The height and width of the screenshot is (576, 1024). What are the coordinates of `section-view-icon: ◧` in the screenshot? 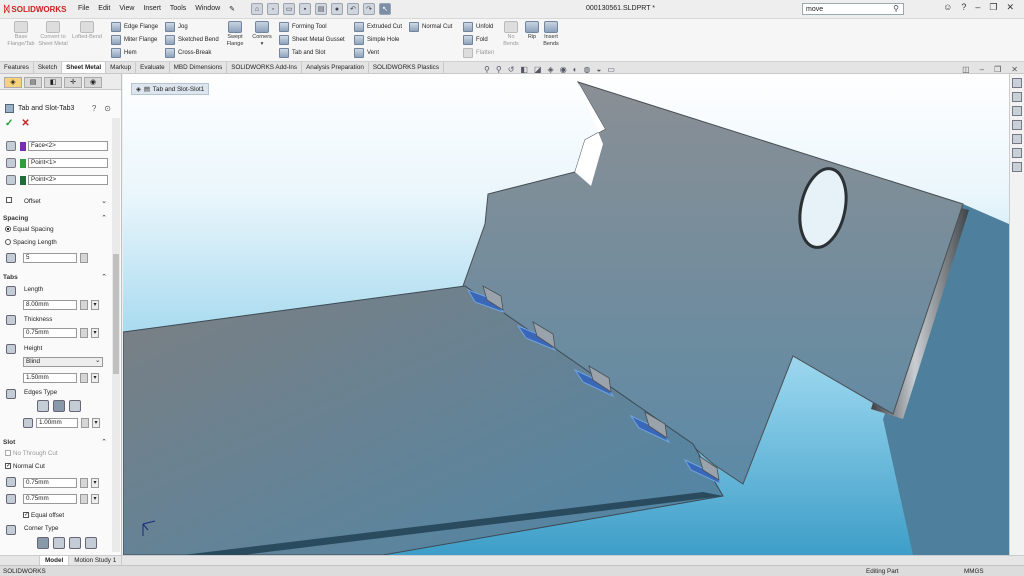 It's located at (524, 69).